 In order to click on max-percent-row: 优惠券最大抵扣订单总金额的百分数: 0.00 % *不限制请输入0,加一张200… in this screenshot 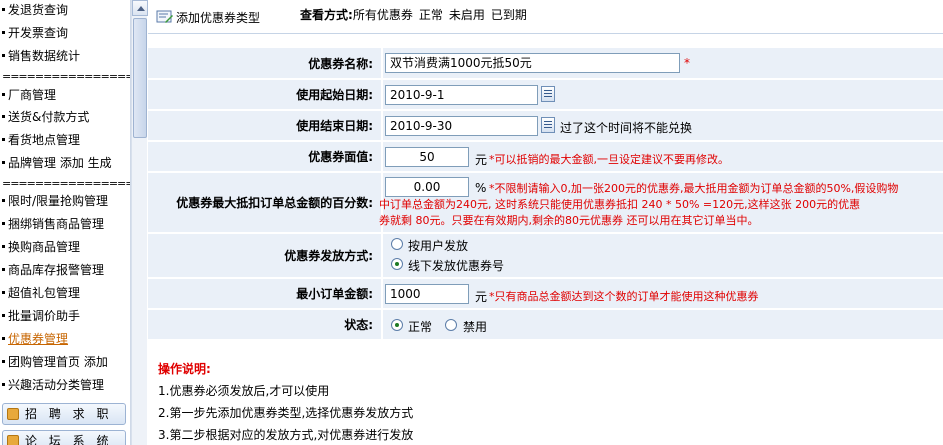, I will do `click(545, 203)`.